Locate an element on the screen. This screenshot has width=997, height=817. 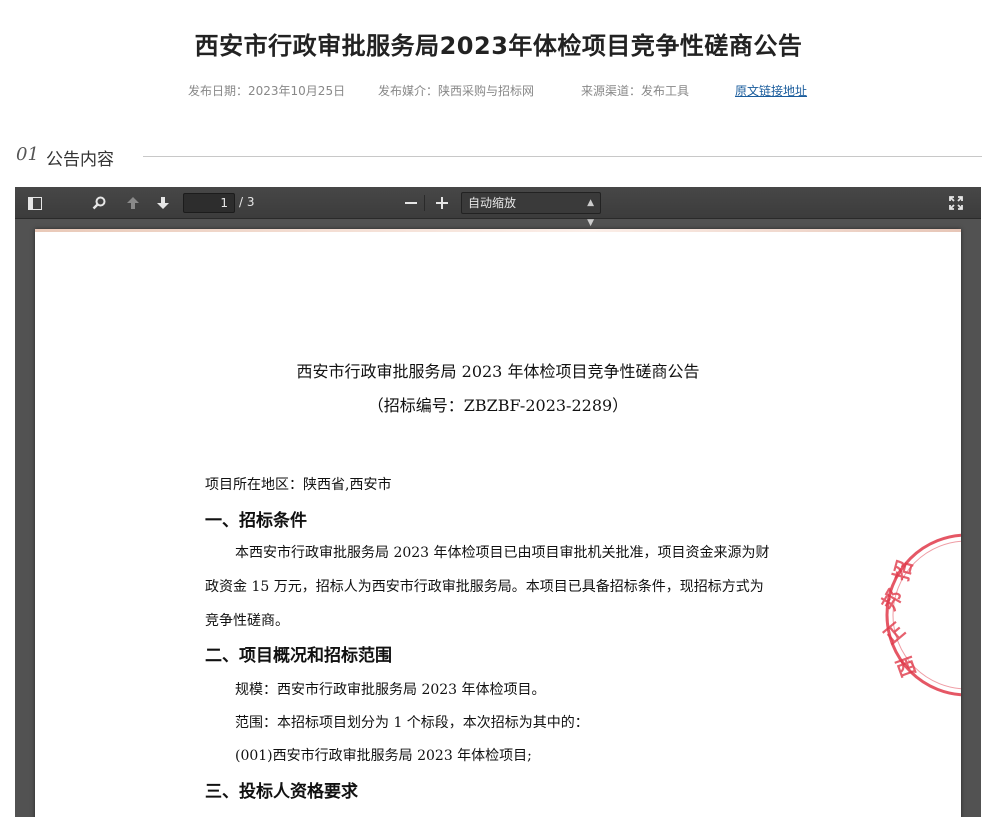
arrow-down-icon is located at coordinates (163, 203).